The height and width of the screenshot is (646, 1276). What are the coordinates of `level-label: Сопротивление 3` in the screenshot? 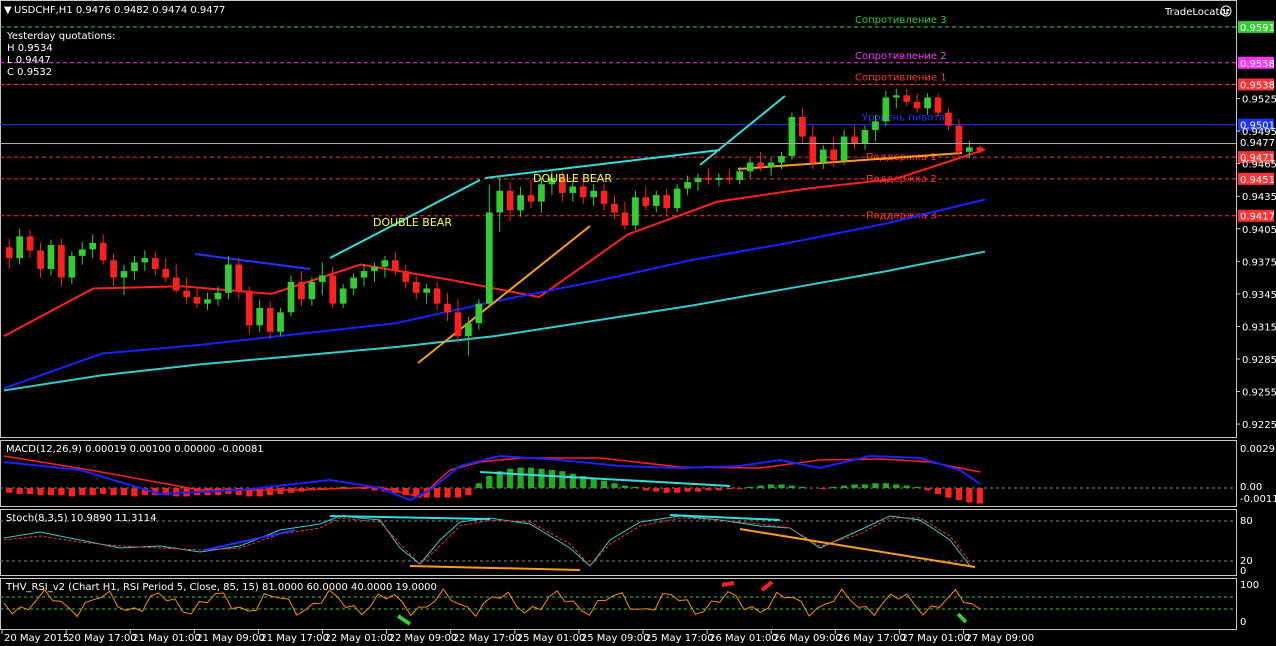 It's located at (901, 20).